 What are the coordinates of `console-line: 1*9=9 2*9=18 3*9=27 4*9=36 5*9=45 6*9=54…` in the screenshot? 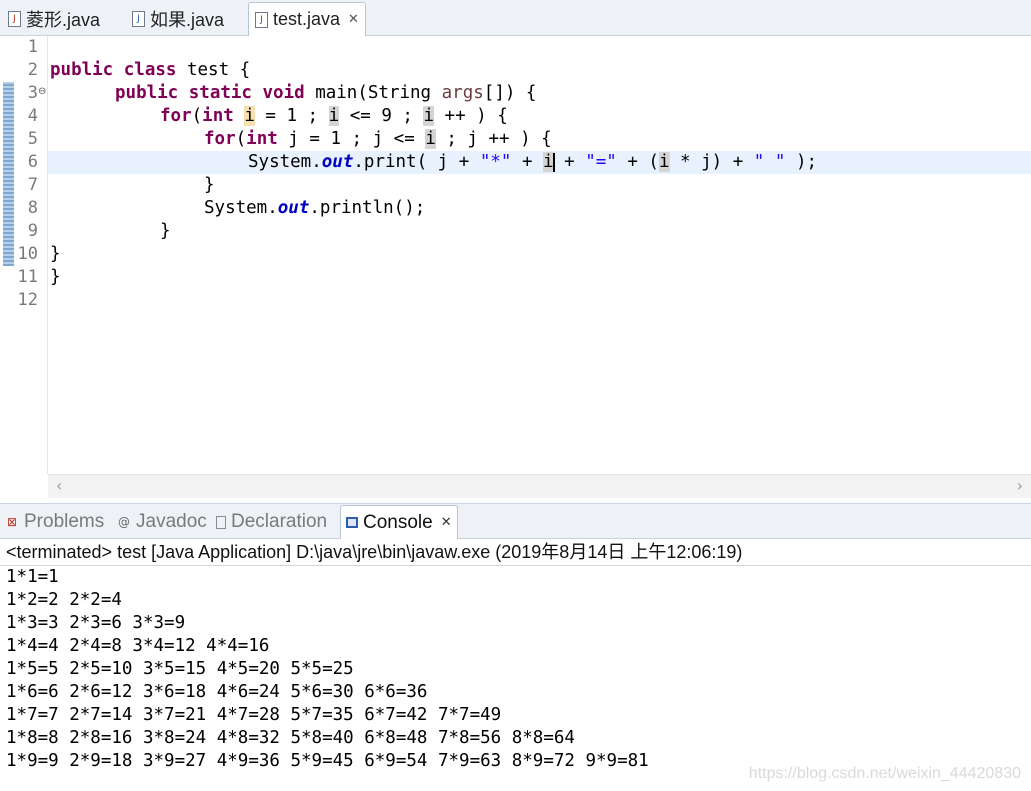 It's located at (327, 761).